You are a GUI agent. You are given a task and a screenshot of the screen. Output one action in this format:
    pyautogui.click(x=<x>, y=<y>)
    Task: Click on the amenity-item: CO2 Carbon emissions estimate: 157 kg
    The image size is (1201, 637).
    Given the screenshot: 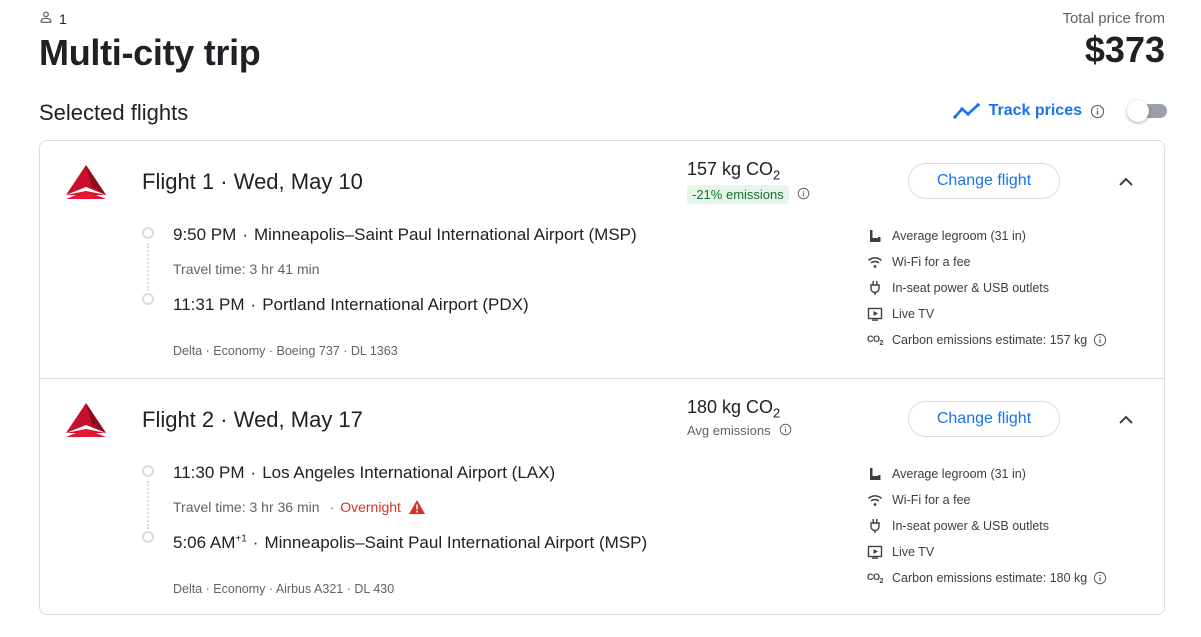 What is the action you would take?
    pyautogui.click(x=987, y=340)
    